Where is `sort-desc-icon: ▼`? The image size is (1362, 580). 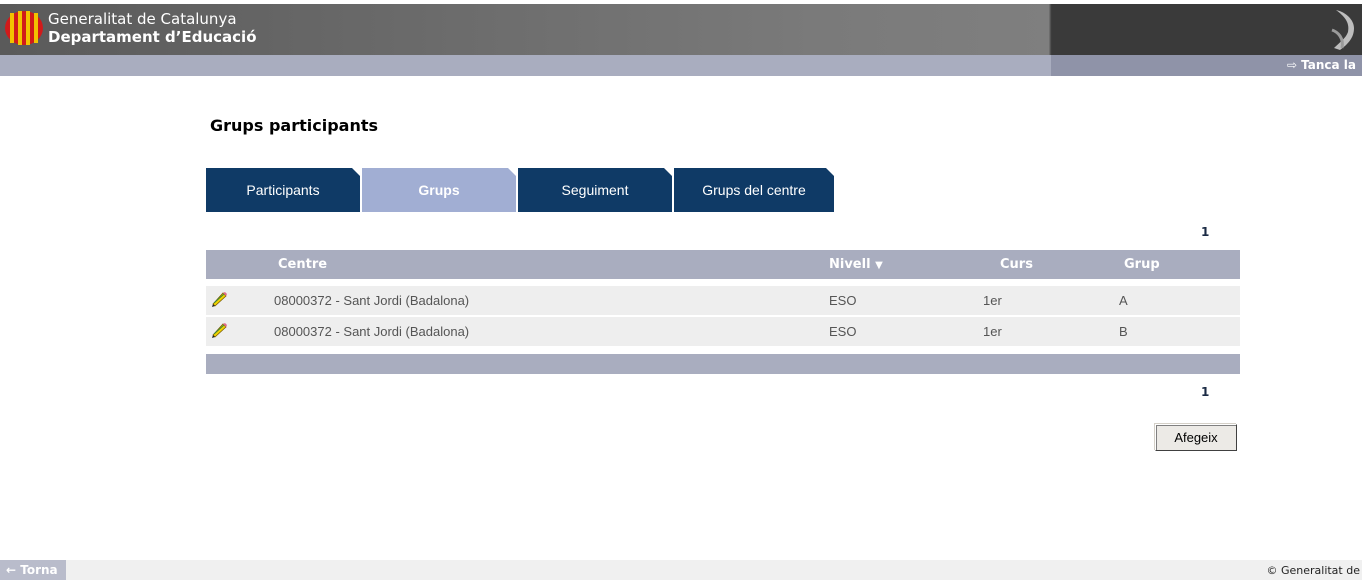
sort-desc-icon: ▼ is located at coordinates (879, 265).